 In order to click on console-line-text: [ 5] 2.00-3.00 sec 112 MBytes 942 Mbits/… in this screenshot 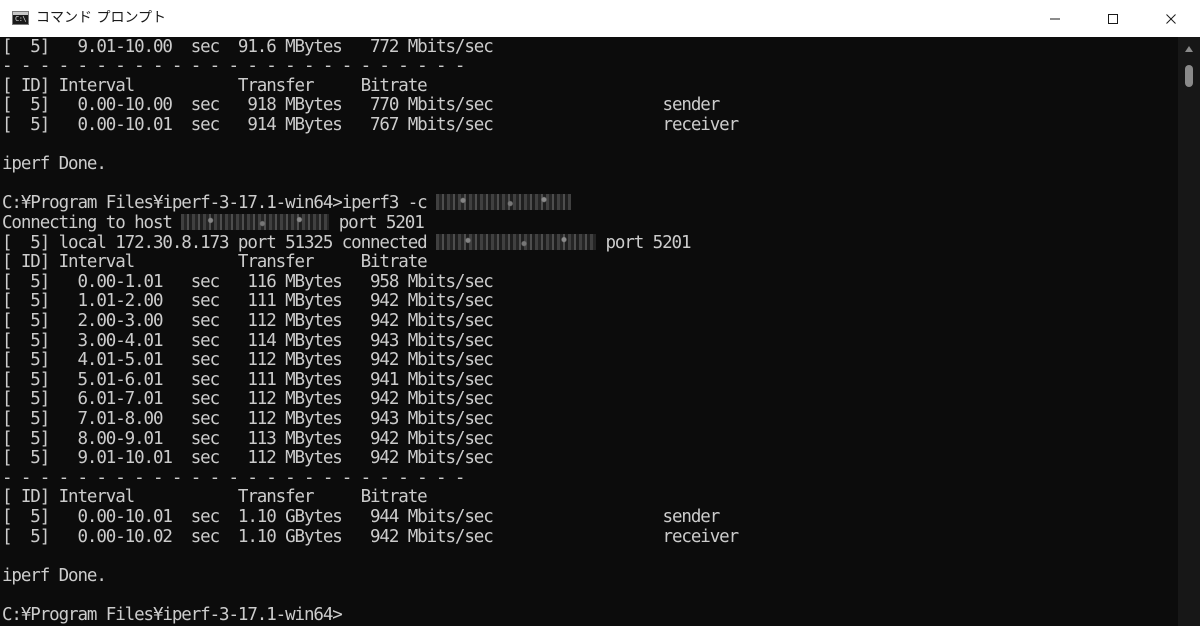, I will do `click(248, 320)`.